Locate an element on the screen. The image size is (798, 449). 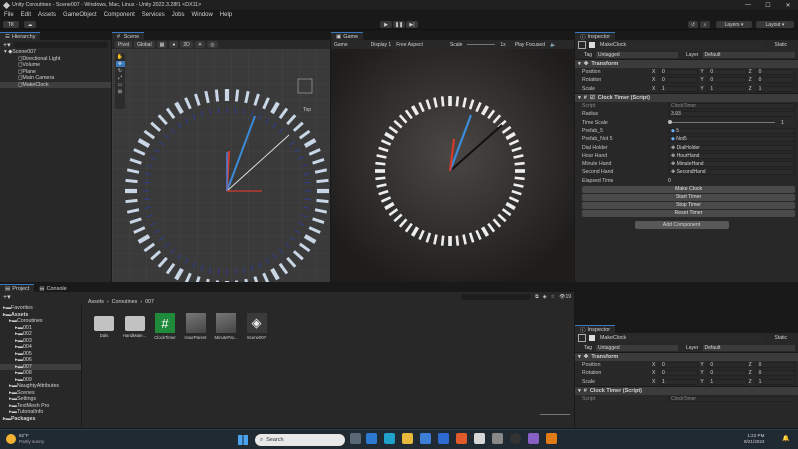
display-dropdown: Display 1 is located at coordinates (381, 45).